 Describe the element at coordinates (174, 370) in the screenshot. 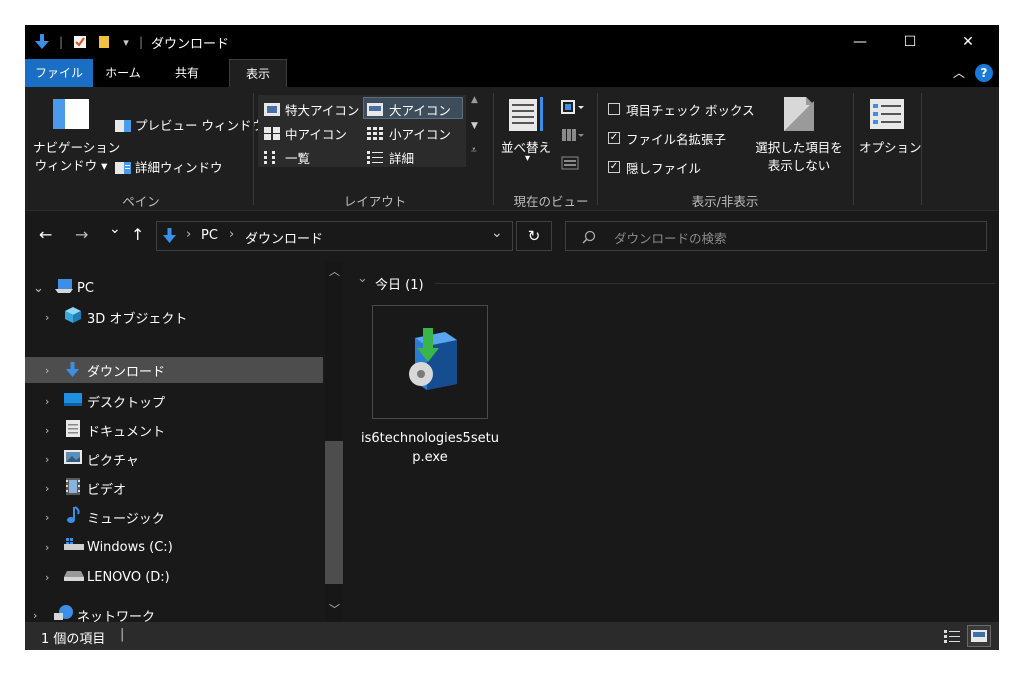

I see `nav-item-downloads: › ダウンロード` at that location.